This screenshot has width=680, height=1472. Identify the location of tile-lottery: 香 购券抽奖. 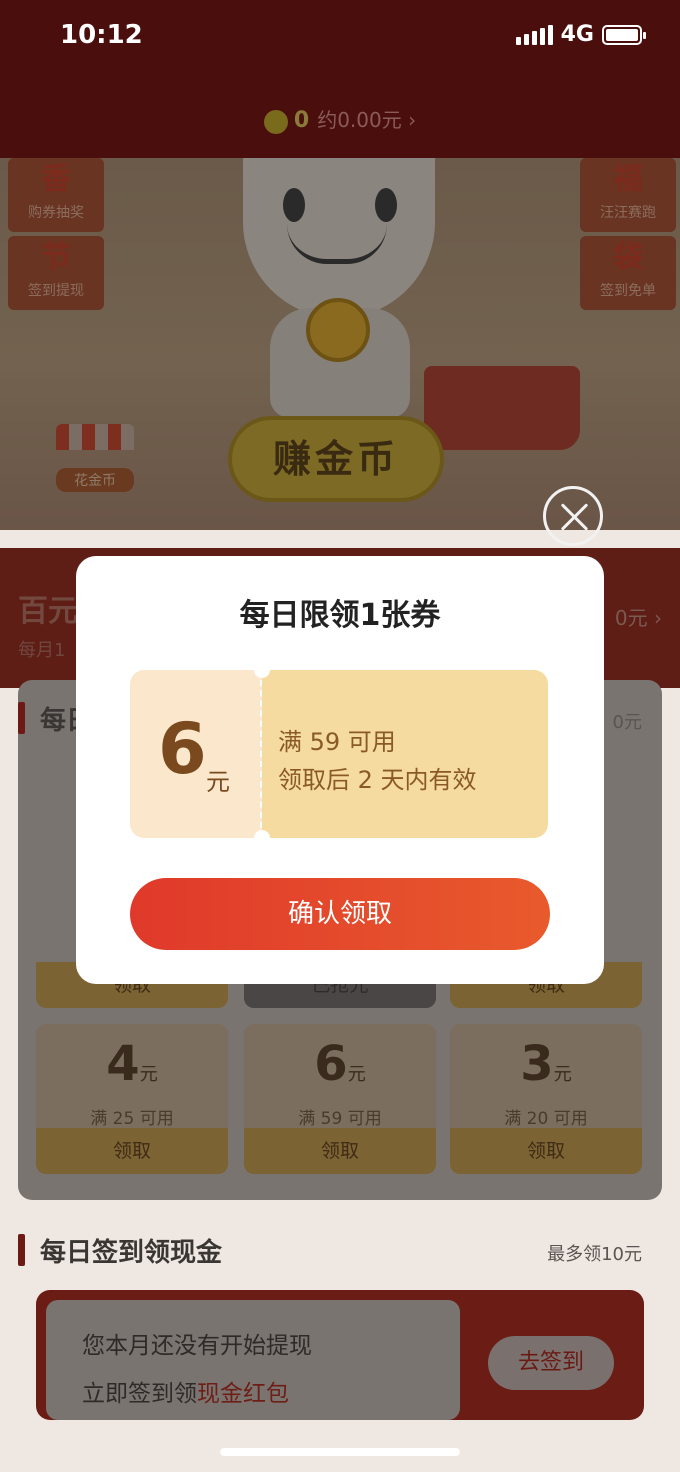
(56, 195).